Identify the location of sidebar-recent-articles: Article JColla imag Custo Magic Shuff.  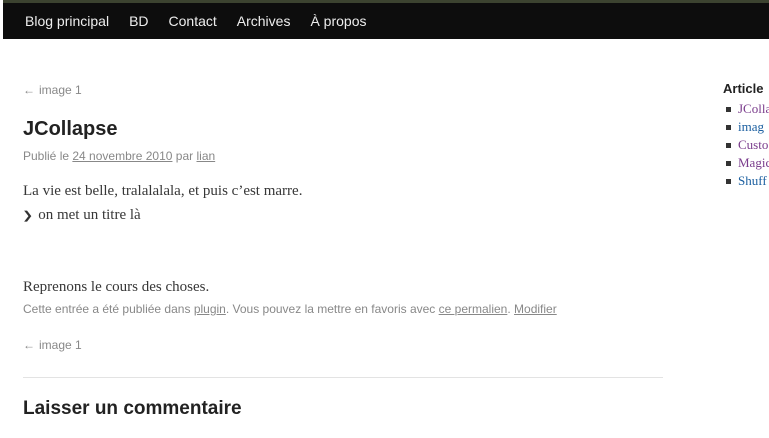
(746, 135).